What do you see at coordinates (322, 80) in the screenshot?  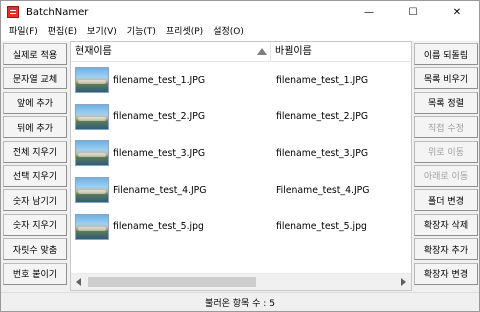 I see `new-name: filename_test_1.JPG` at bounding box center [322, 80].